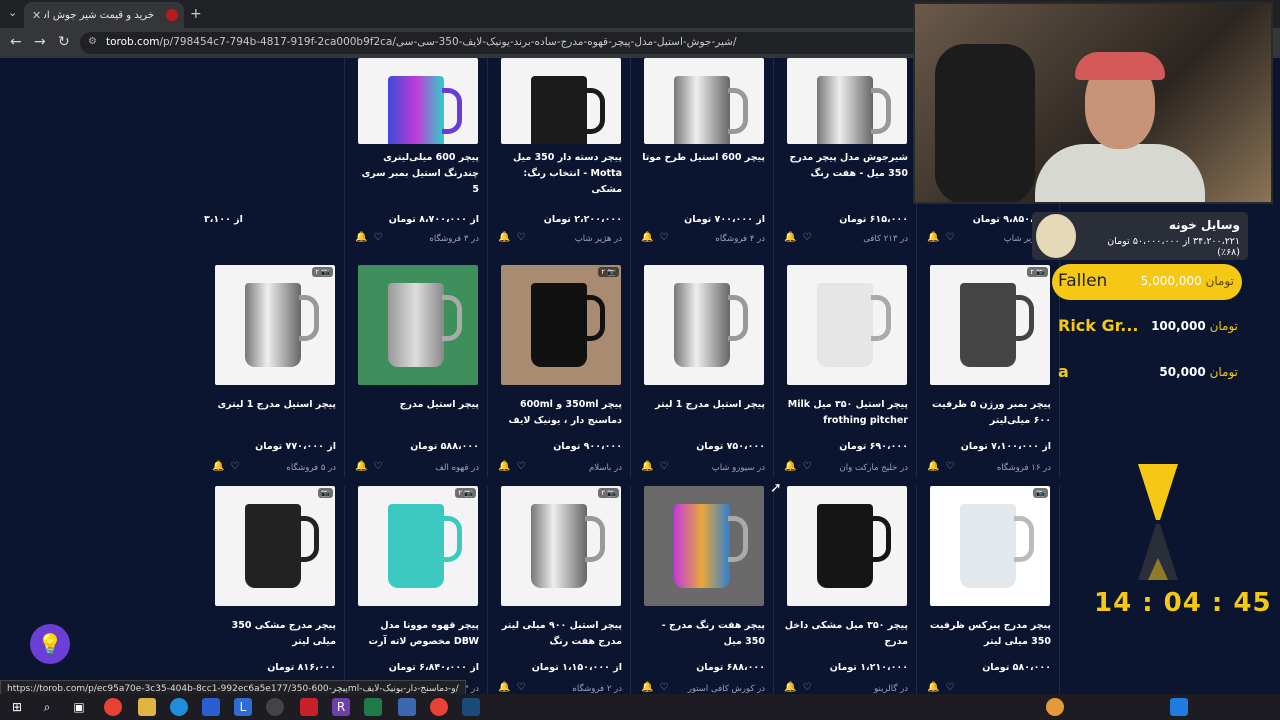 Image resolution: width=1280 pixels, height=720 pixels. I want to click on app-icon: L, so click(243, 707).